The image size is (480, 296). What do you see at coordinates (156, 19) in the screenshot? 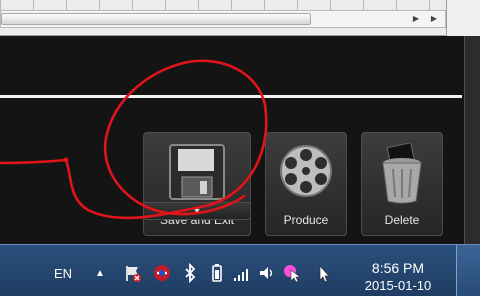
I see `scrollbar-thumb` at bounding box center [156, 19].